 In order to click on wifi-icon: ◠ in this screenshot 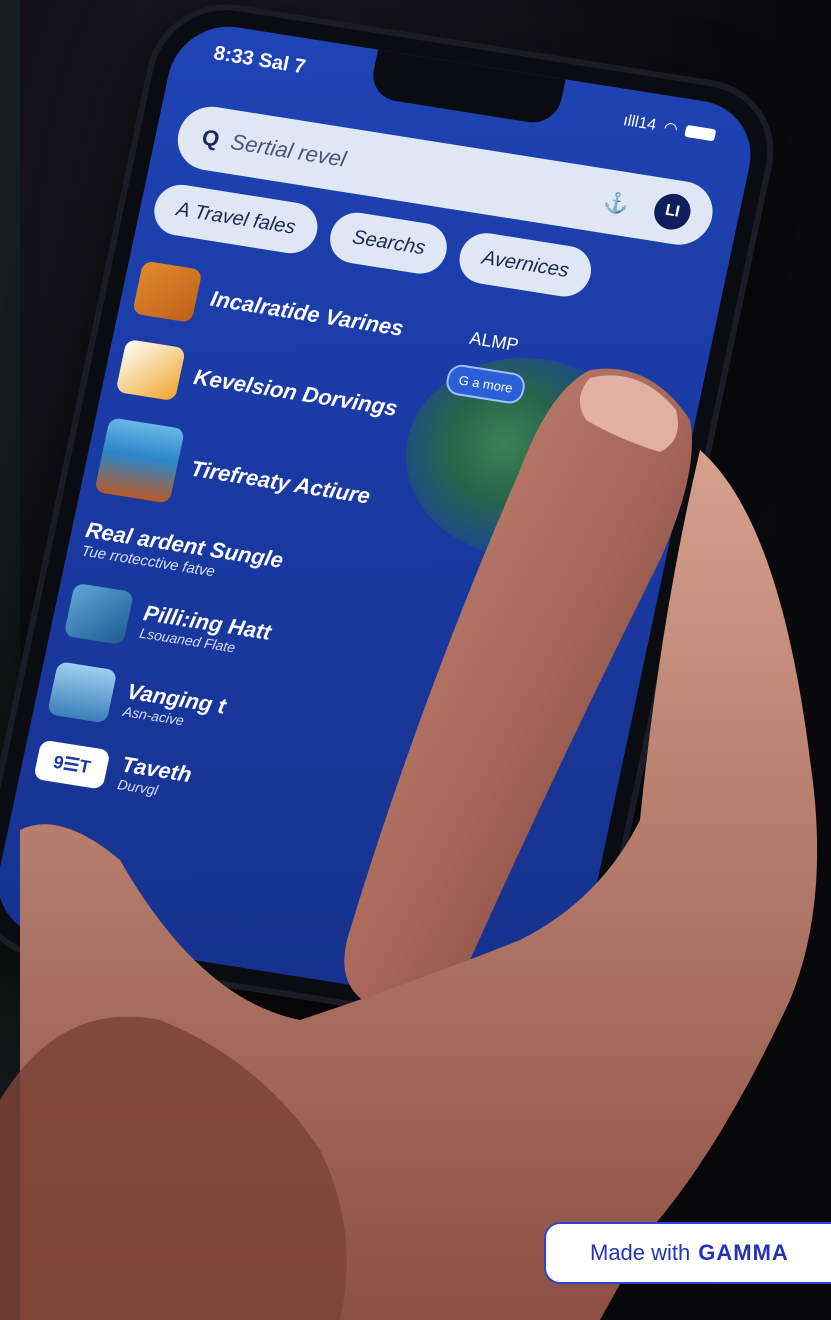, I will do `click(670, 129)`.